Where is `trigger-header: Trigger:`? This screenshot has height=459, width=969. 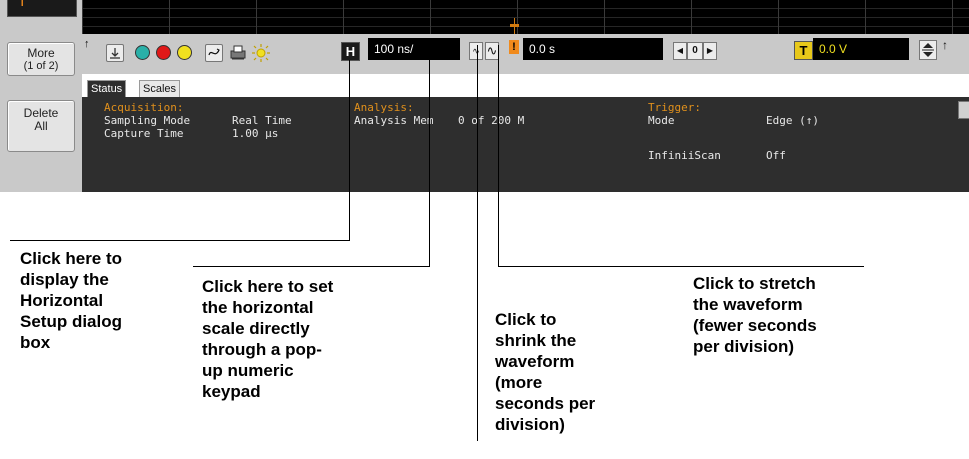 trigger-header: Trigger: is located at coordinates (674, 107).